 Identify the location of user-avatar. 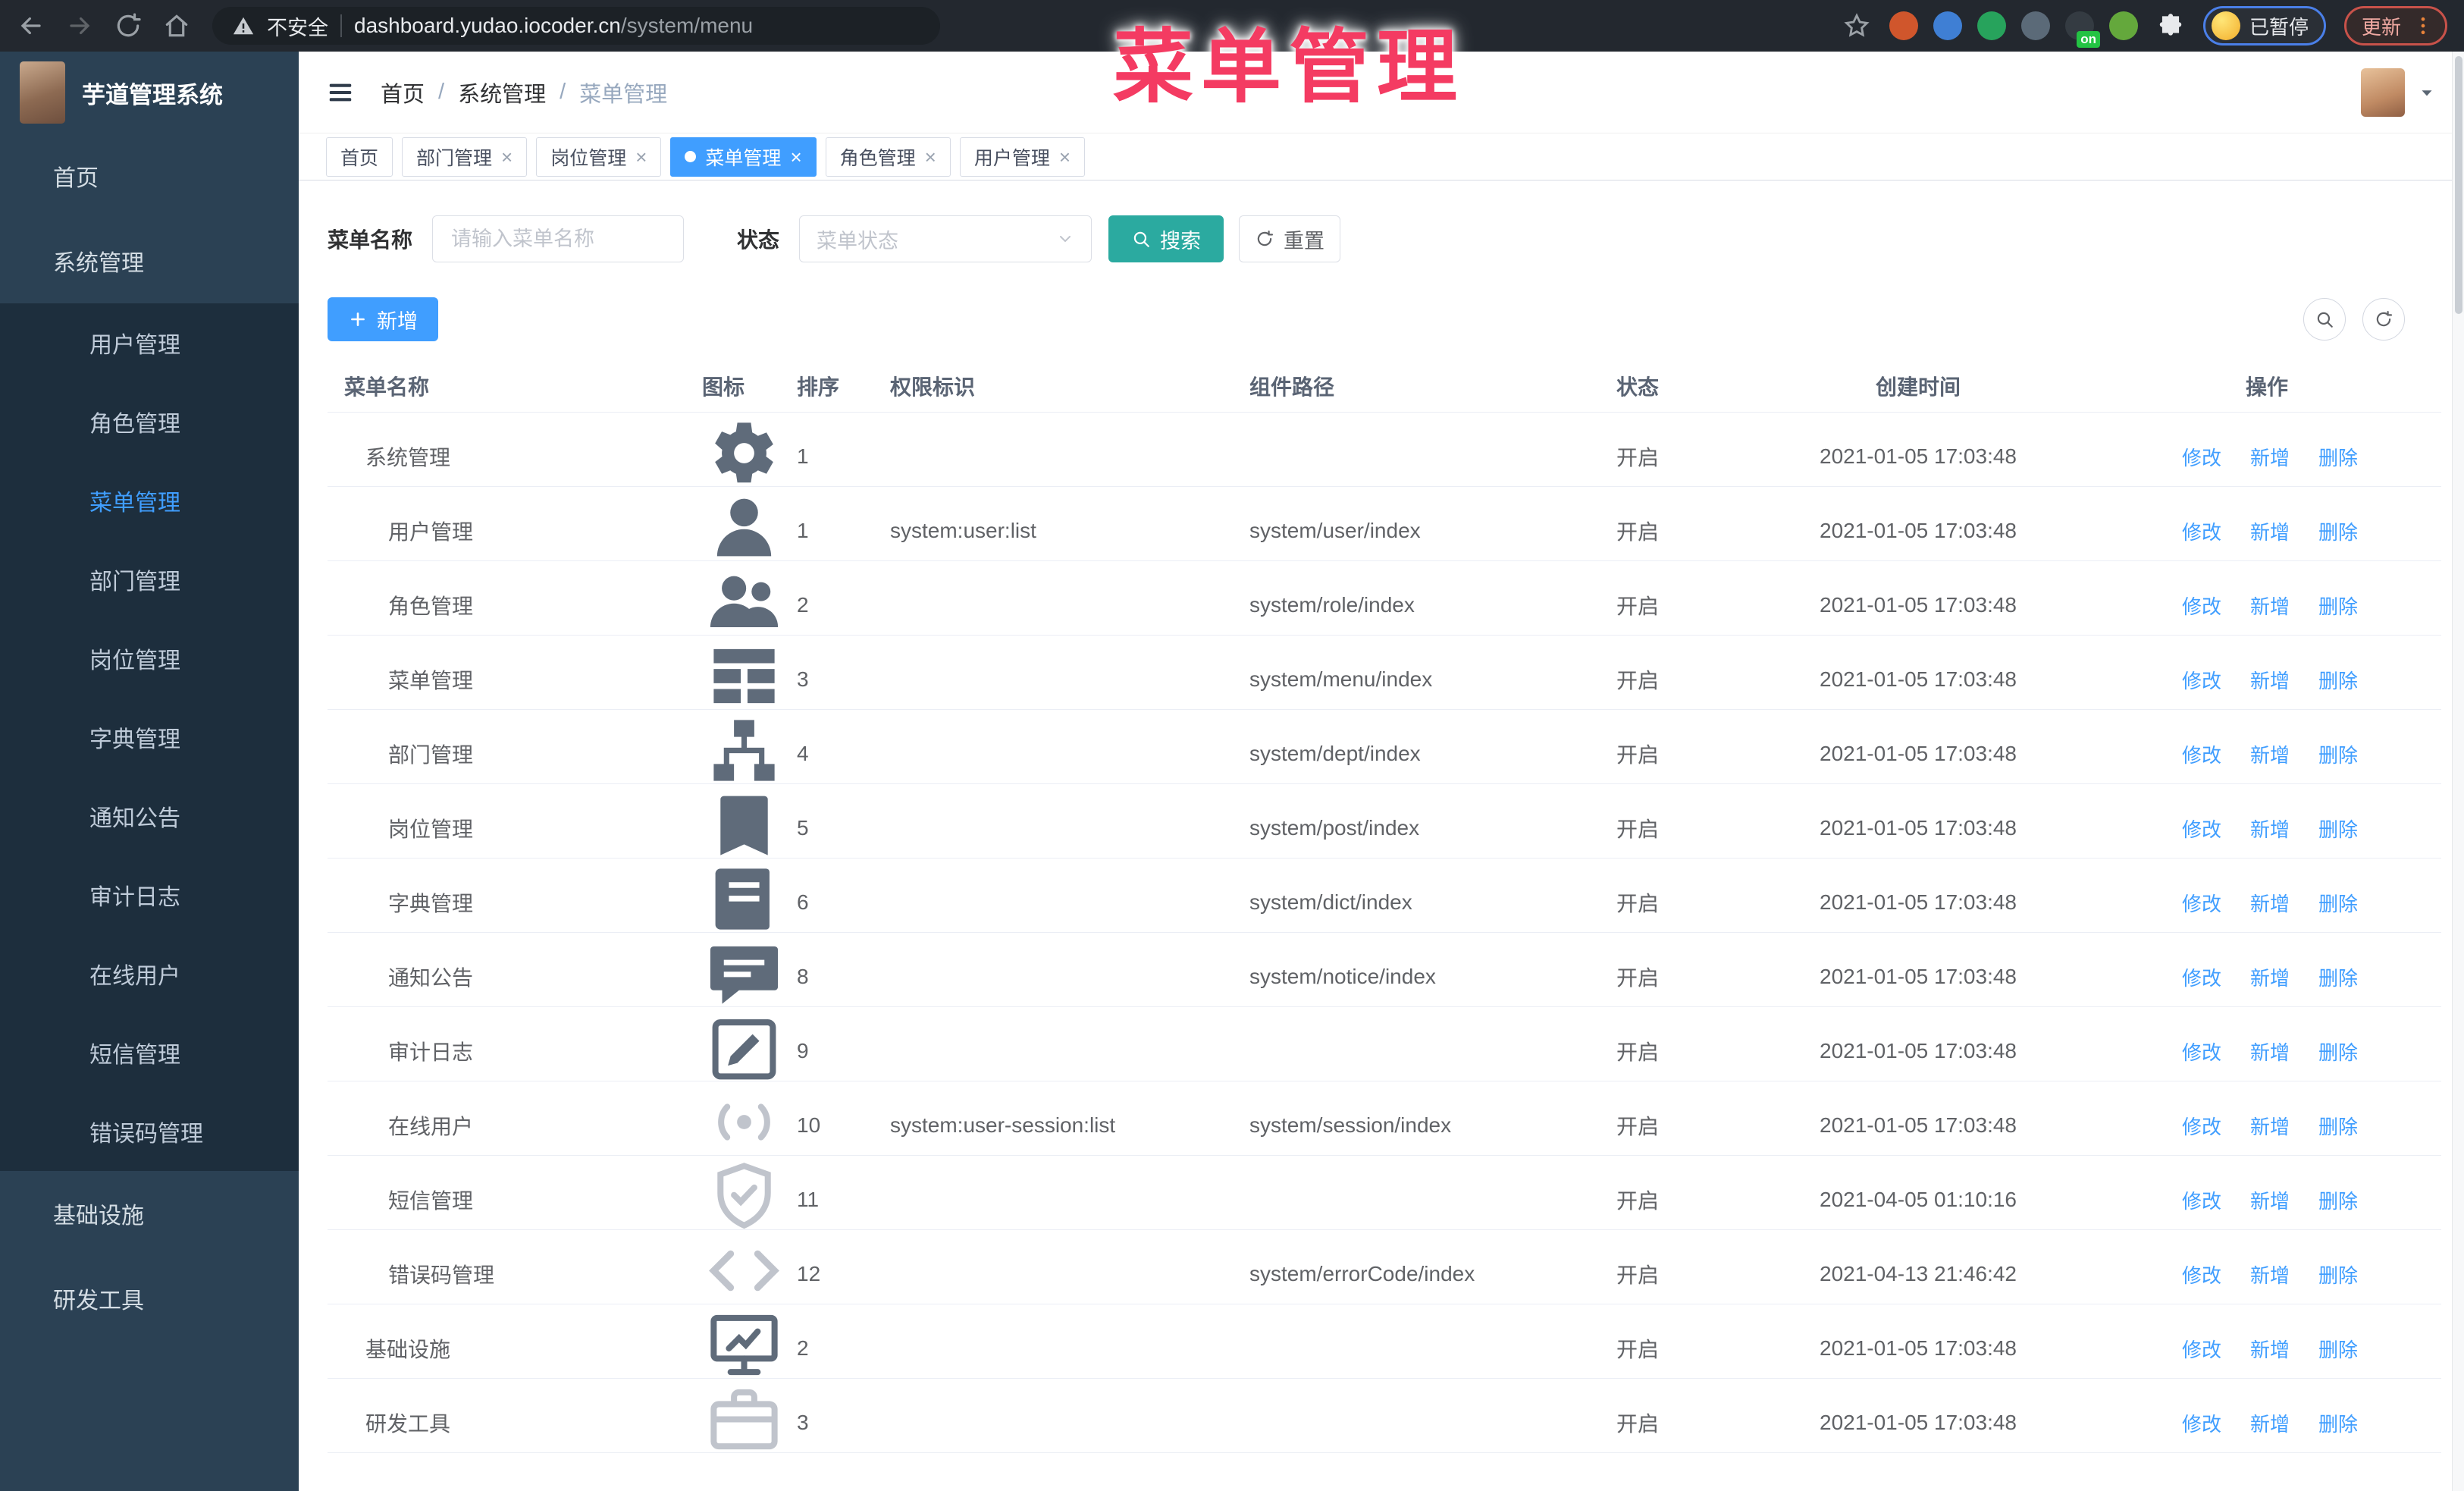
(2383, 92).